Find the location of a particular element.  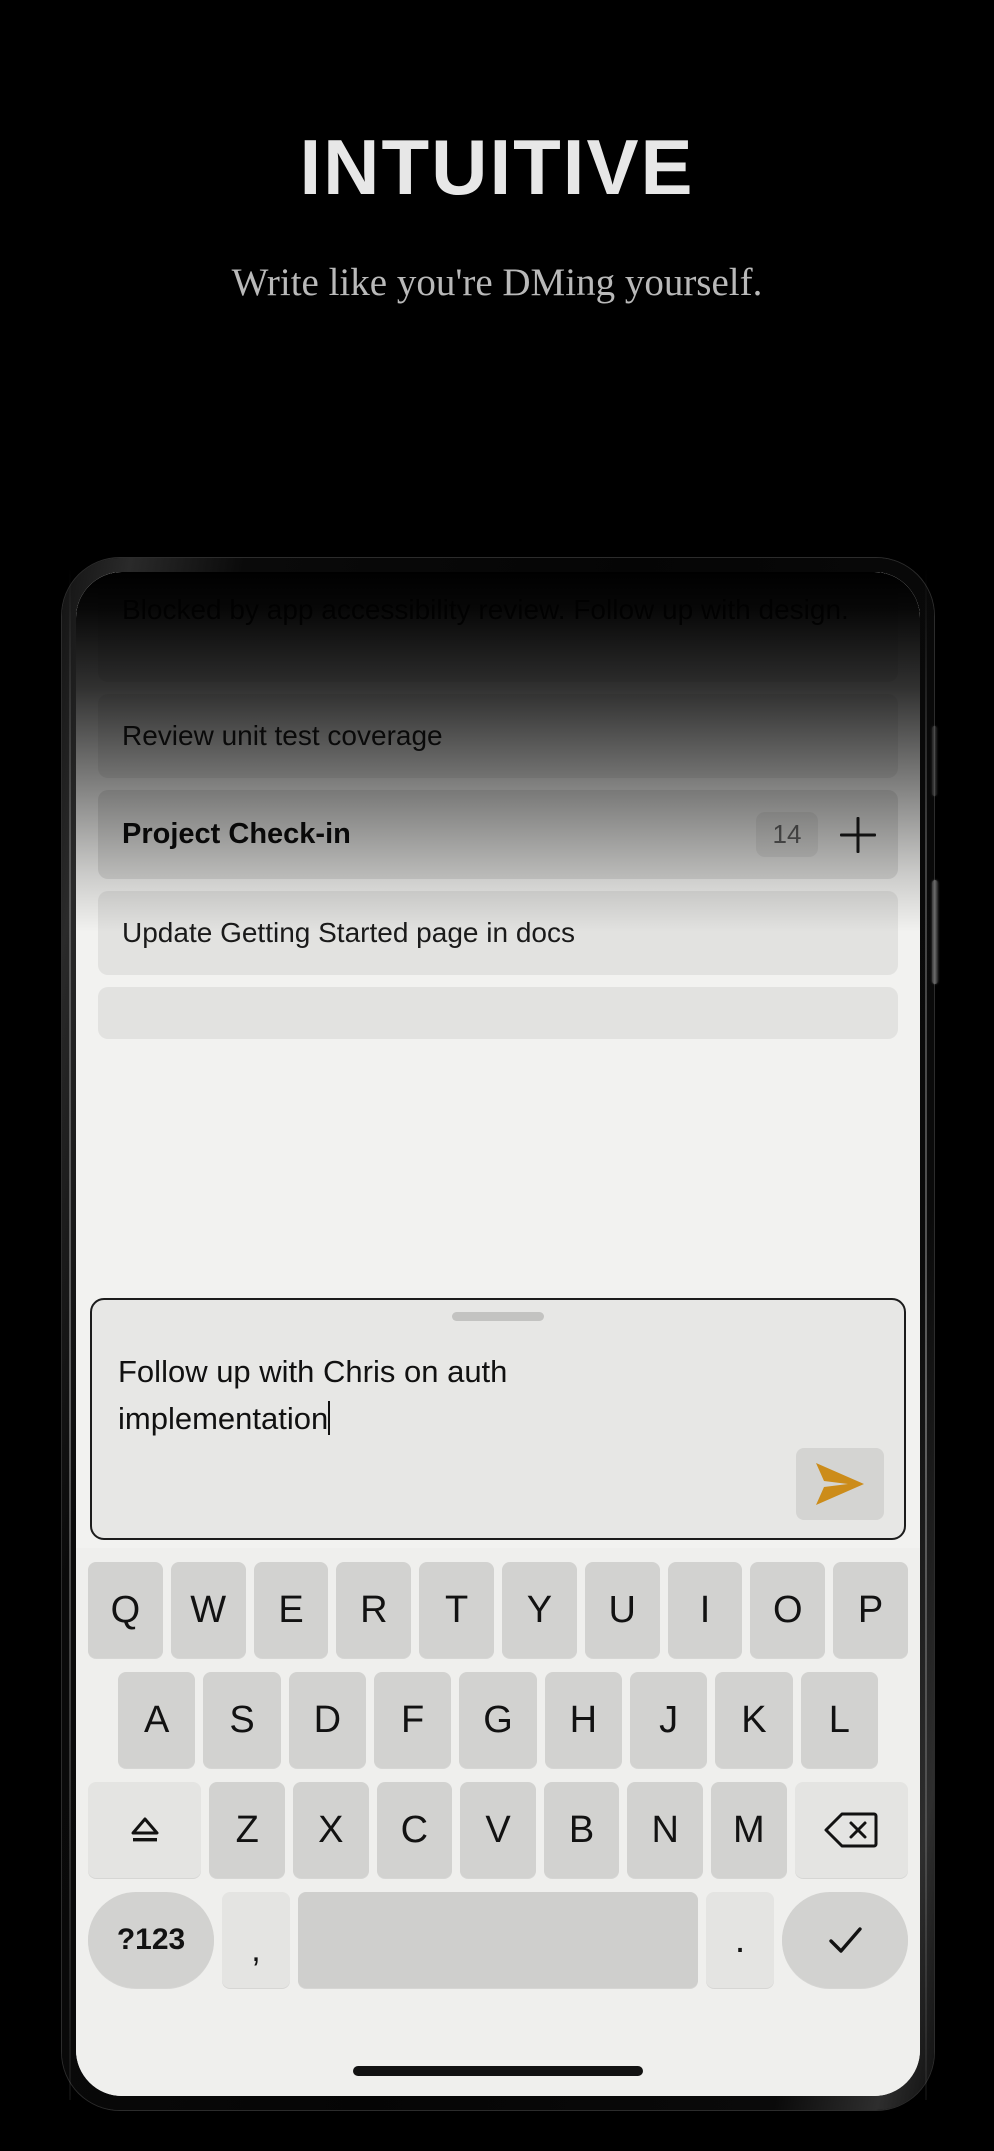

key-q: Q is located at coordinates (125, 1610).